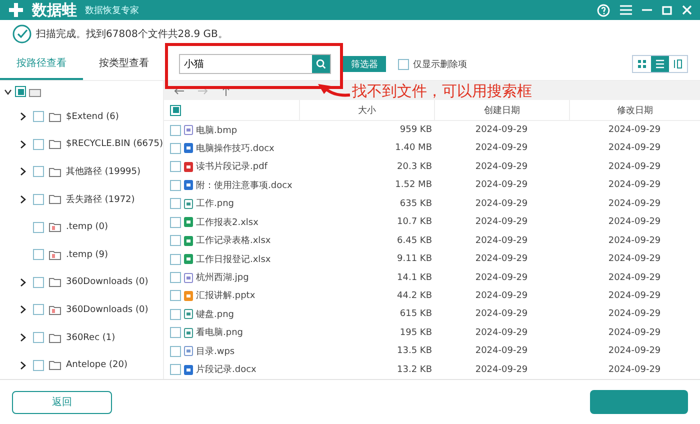 The image size is (700, 424). Describe the element at coordinates (91, 337) in the screenshot. I see `folder-name: 360Rec (1)` at that location.